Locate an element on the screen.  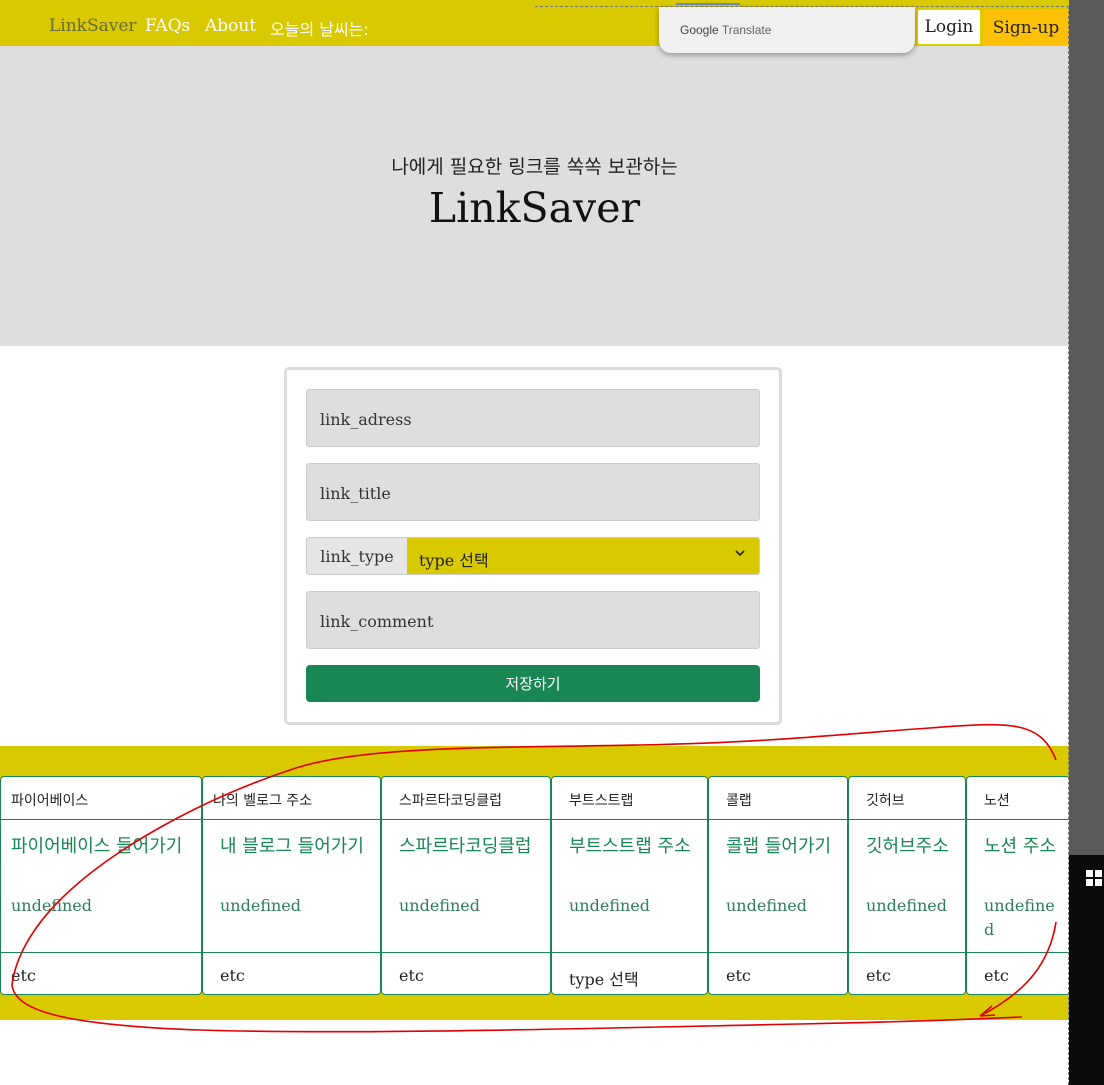
hero-title: LinkSaver is located at coordinates (534, 208).